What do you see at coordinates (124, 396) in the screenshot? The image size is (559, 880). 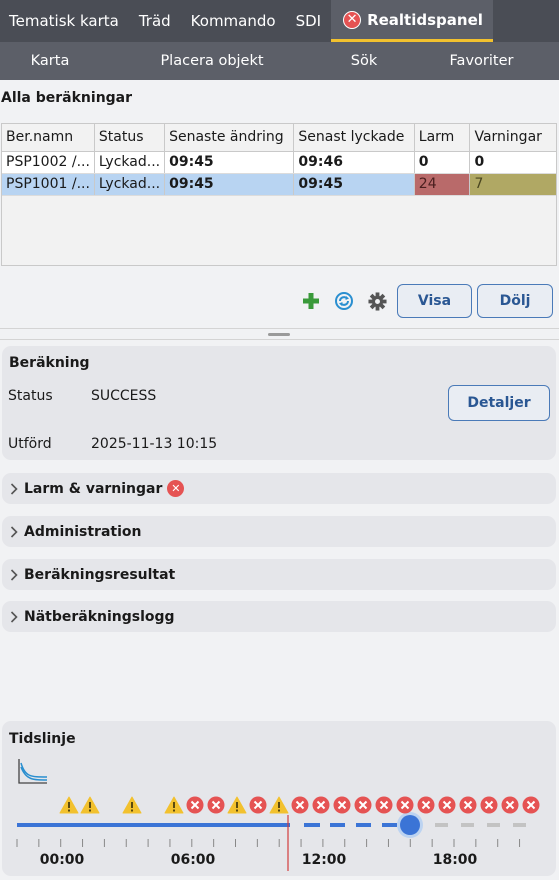 I see `status-value: SUCCESS` at bounding box center [124, 396].